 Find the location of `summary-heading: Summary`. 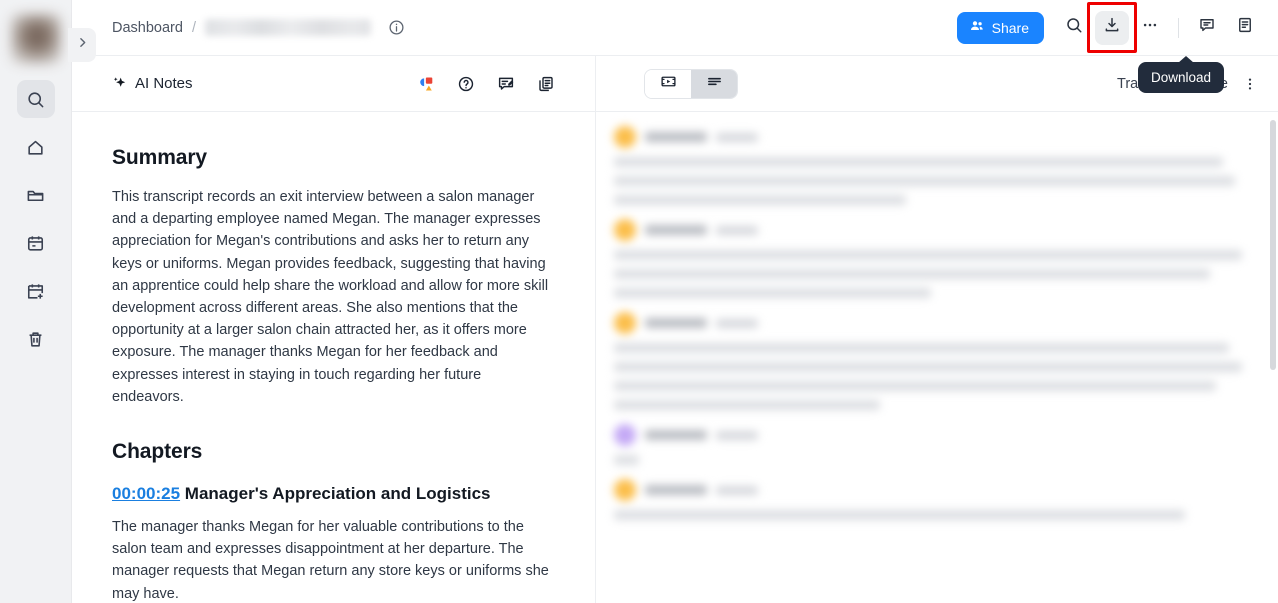

summary-heading: Summary is located at coordinates (160, 157).